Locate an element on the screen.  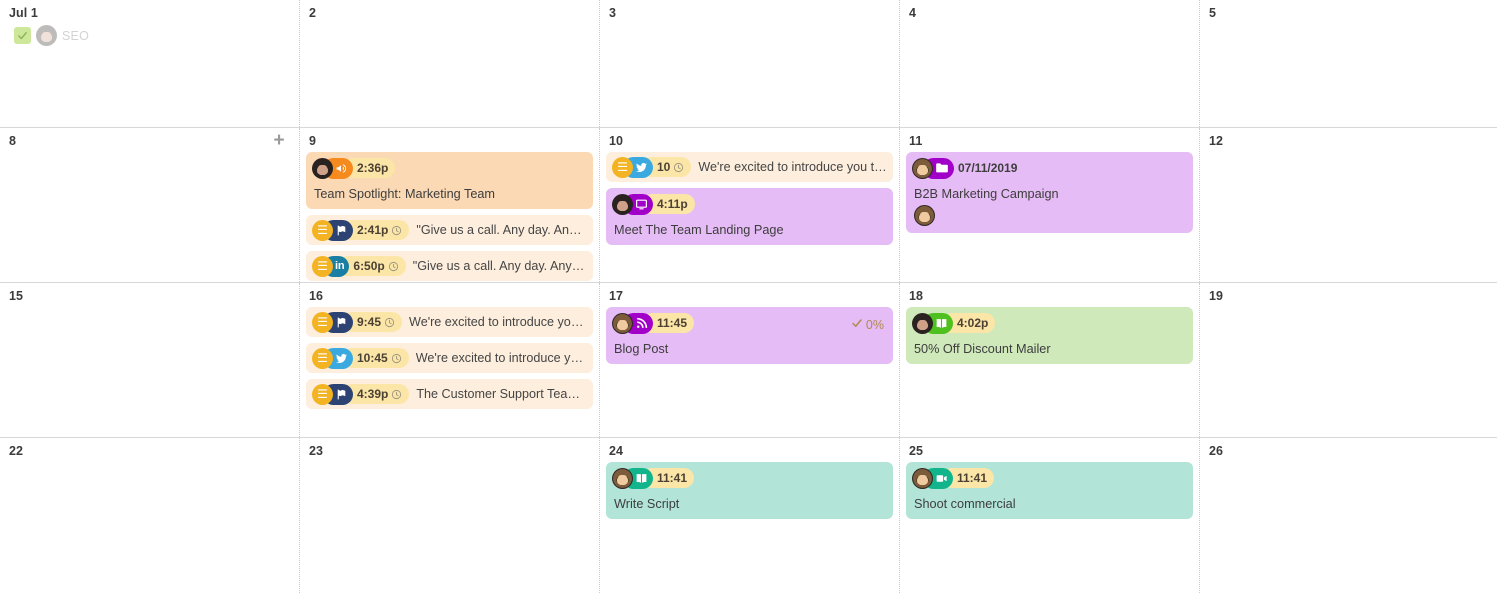
day-number: 12 is located at coordinates (1216, 141).